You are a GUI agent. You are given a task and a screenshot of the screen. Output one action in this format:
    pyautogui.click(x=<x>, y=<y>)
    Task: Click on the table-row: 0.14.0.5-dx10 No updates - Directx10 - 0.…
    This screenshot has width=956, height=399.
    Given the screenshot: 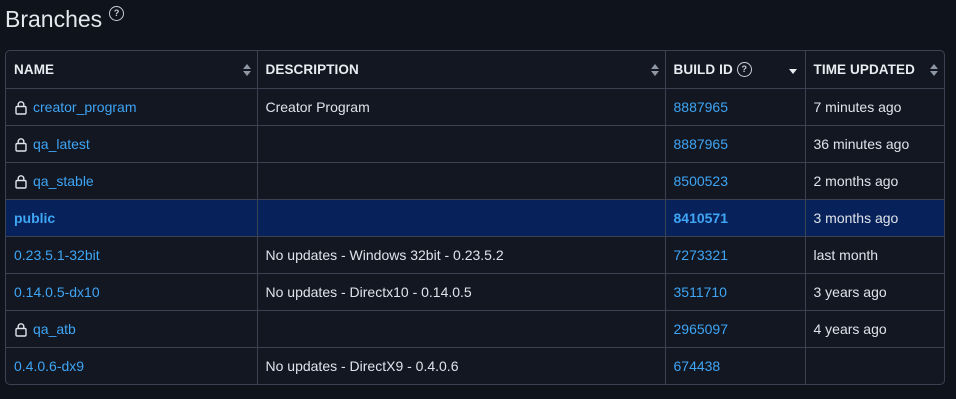 What is the action you would take?
    pyautogui.click(x=475, y=292)
    